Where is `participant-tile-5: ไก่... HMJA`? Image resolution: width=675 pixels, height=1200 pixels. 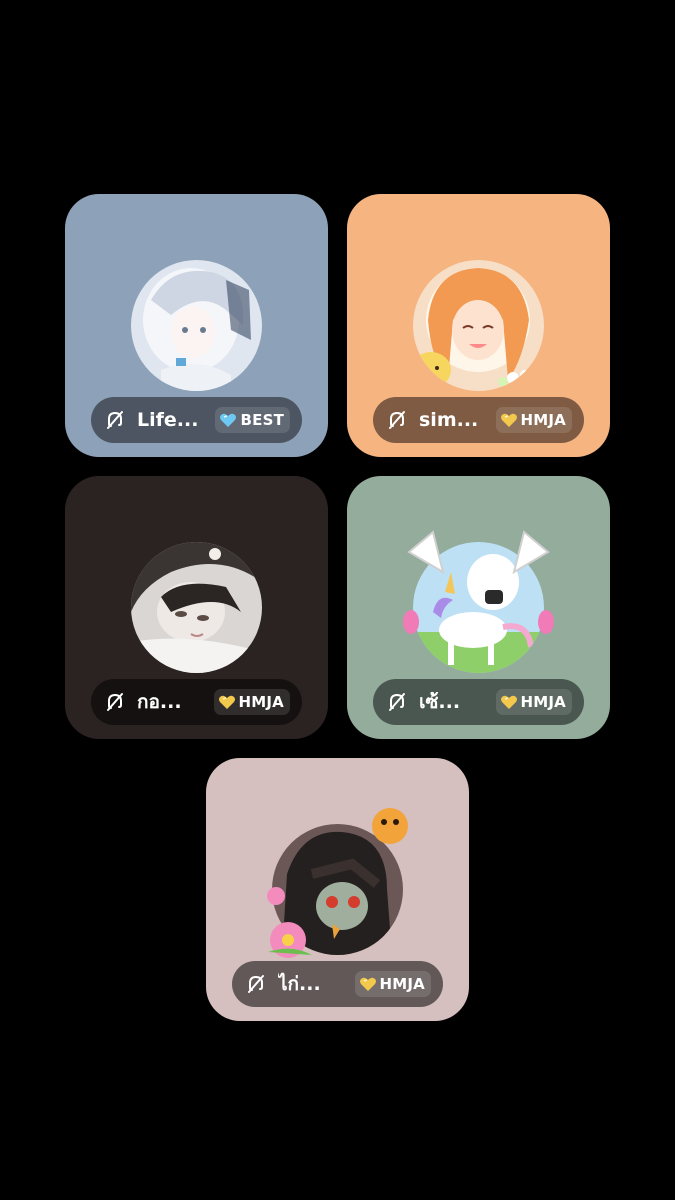
participant-tile-5: ไก่... HMJA is located at coordinates (337, 889).